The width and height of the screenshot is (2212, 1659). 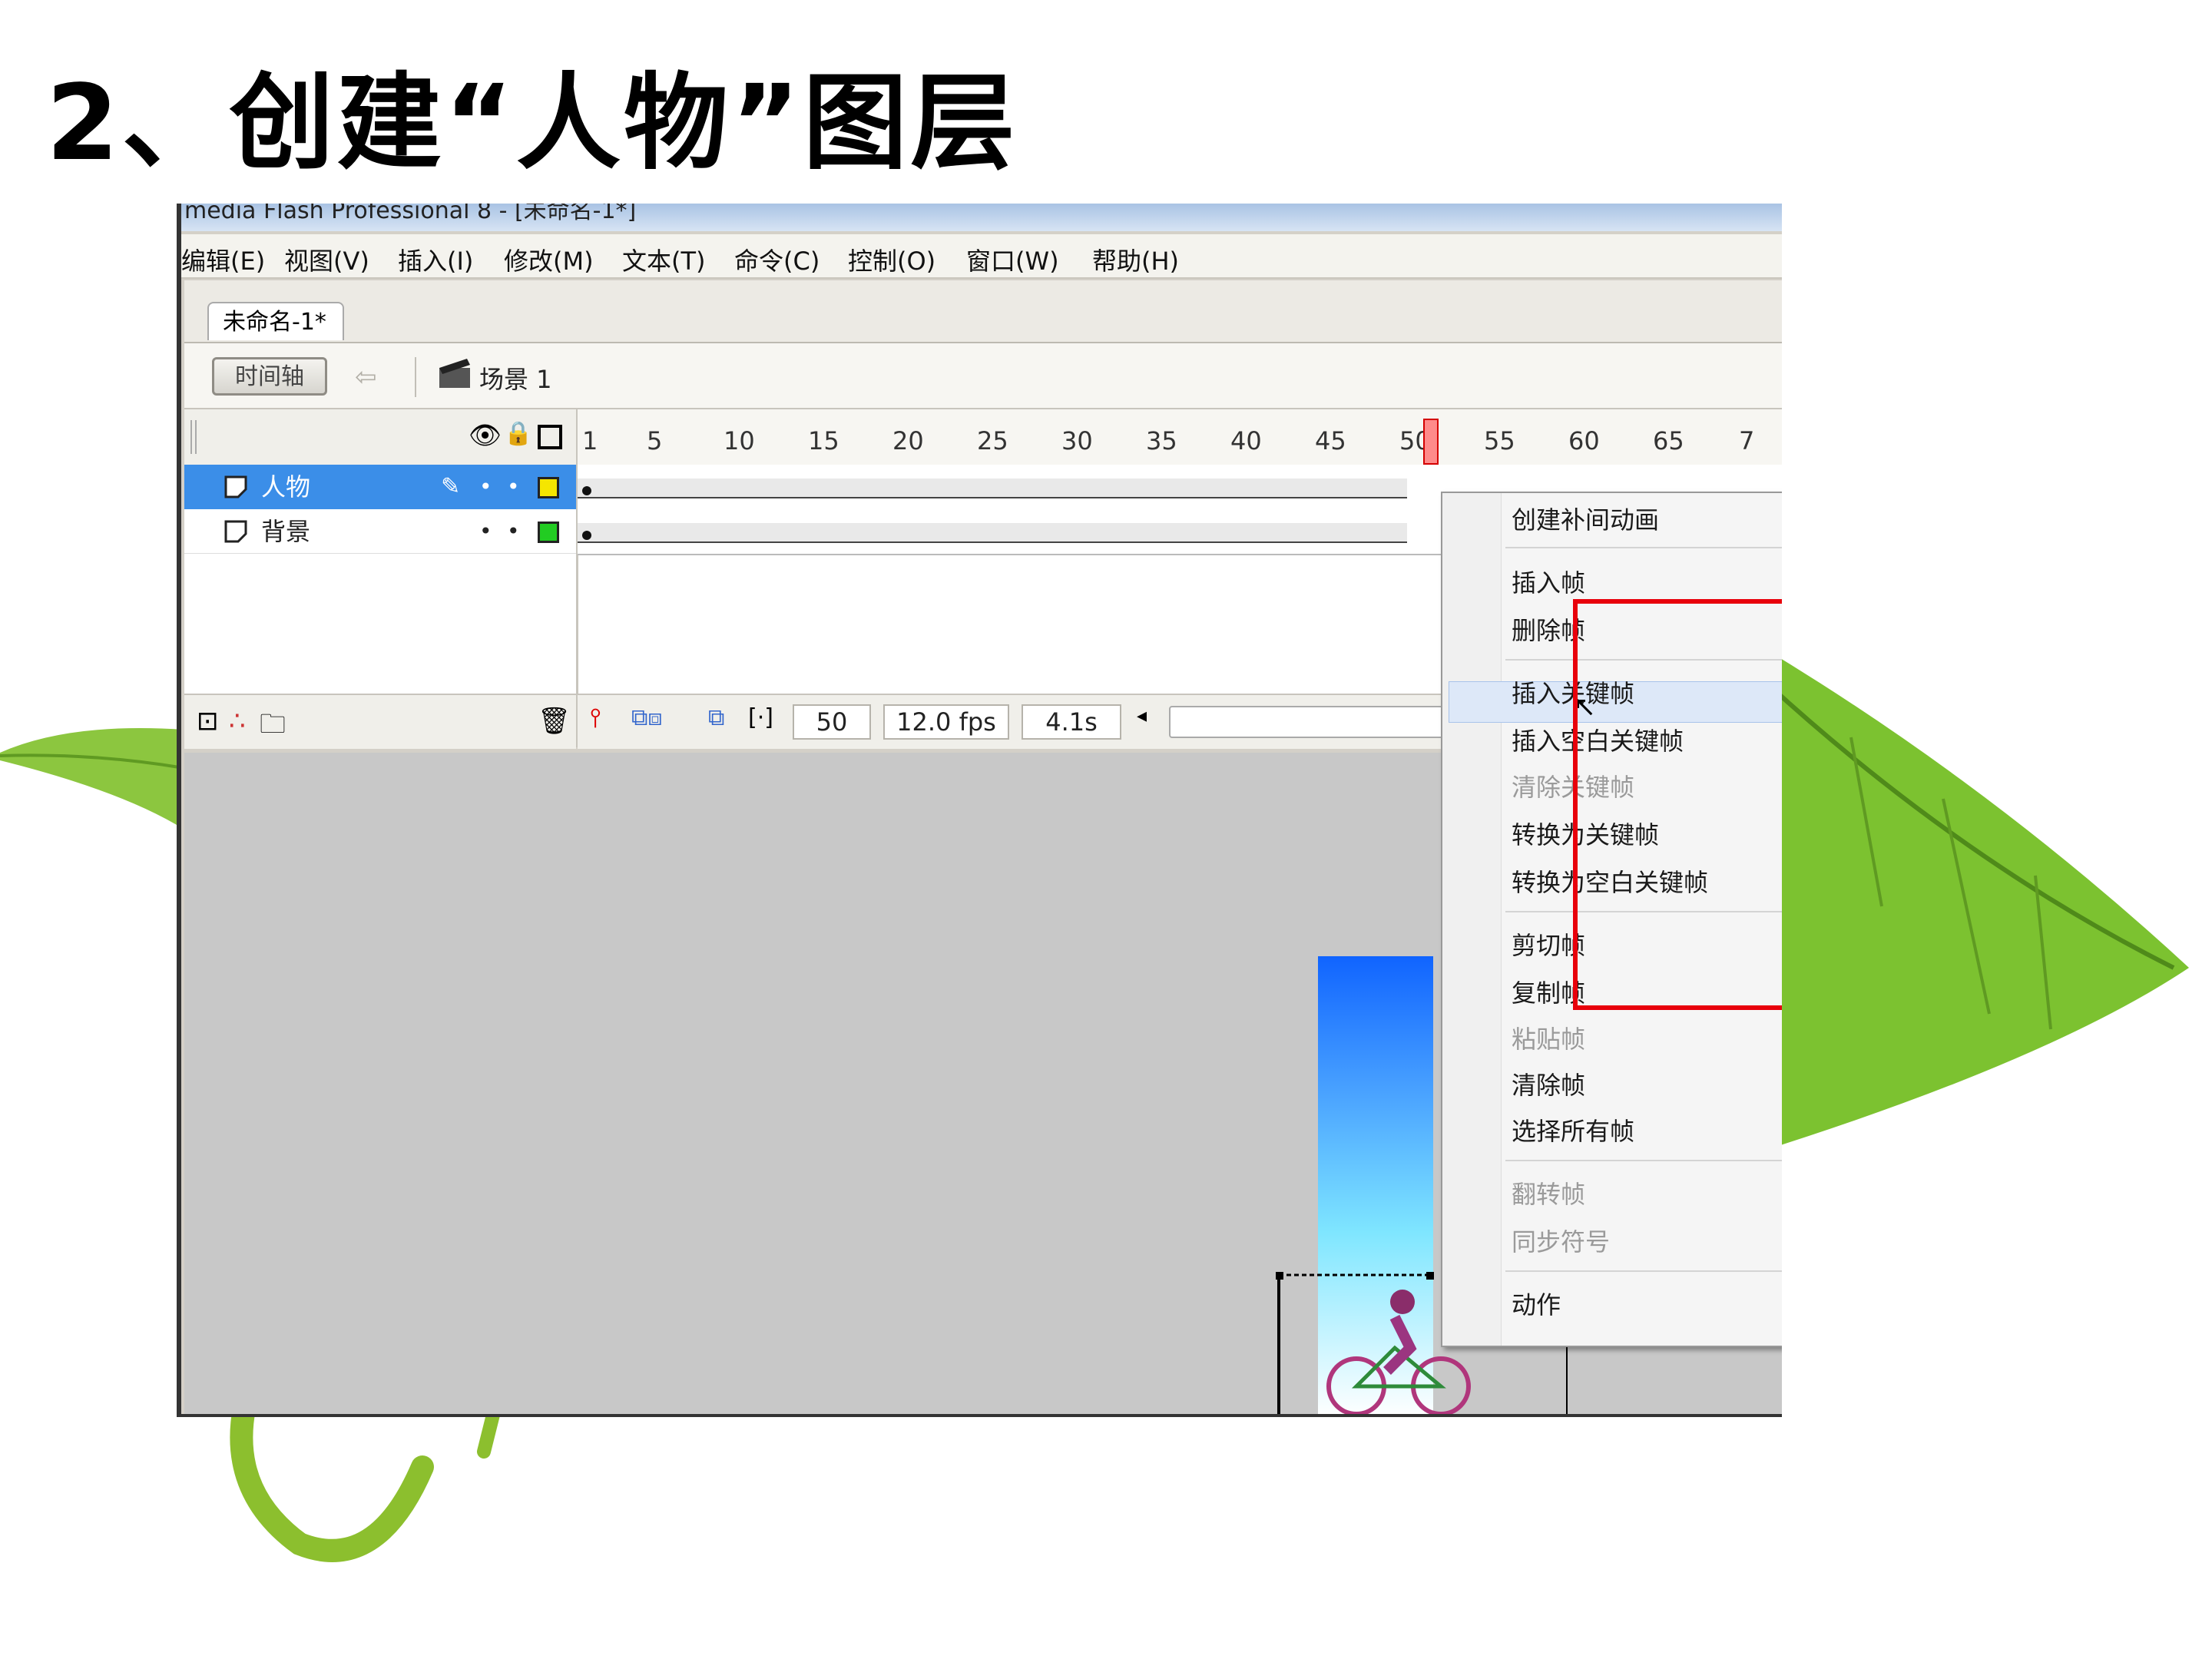 What do you see at coordinates (1072, 722) in the screenshot?
I see `elapsed-time-field: 4.1s` at bounding box center [1072, 722].